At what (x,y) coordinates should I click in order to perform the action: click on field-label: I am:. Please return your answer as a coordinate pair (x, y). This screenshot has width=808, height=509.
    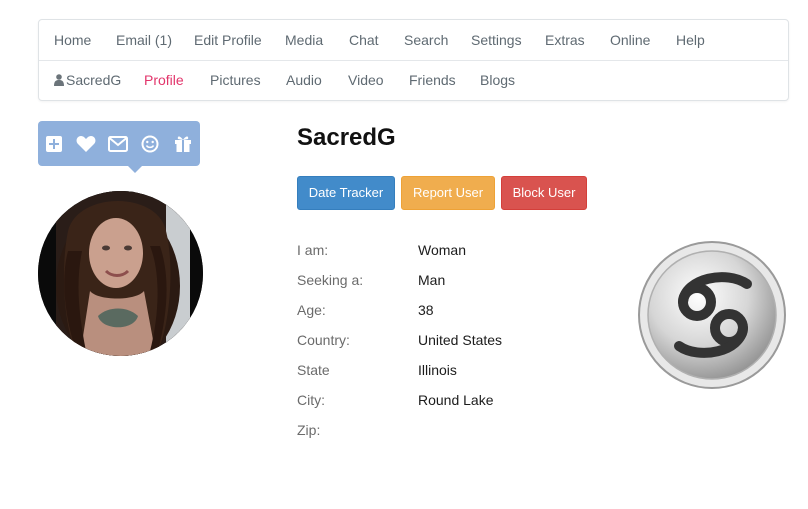
    Looking at the image, I should click on (313, 250).